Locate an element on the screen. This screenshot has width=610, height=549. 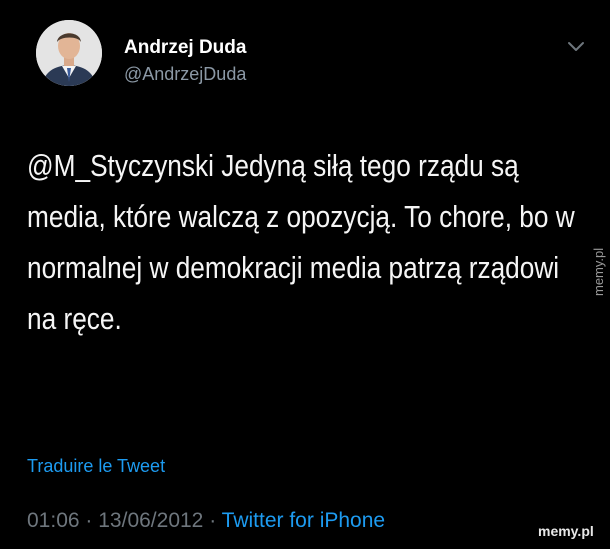
tweet-source: Twitter for iPhone is located at coordinates (303, 520).